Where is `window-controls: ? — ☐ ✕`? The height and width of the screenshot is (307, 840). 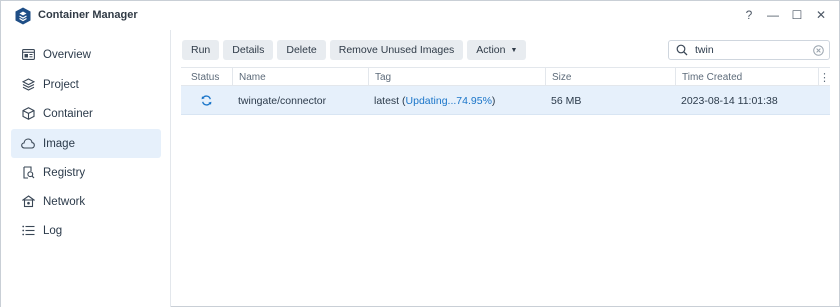 window-controls: ? — ☐ ✕ is located at coordinates (785, 15).